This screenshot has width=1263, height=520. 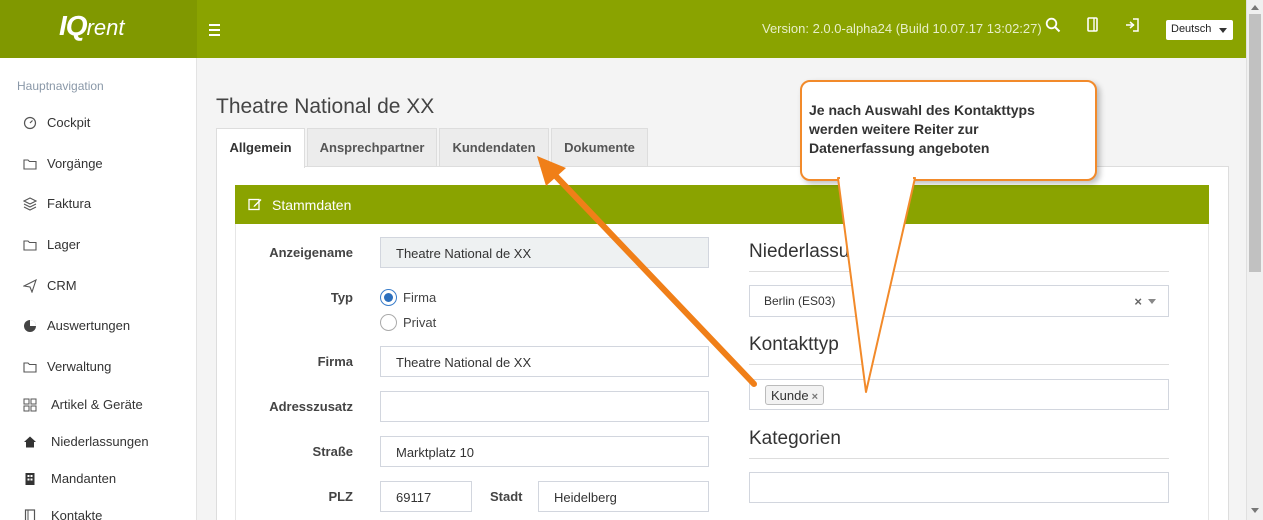 I want to click on sidebar-item-artikel-geraete: Artikel & Geräte, so click(x=98, y=405).